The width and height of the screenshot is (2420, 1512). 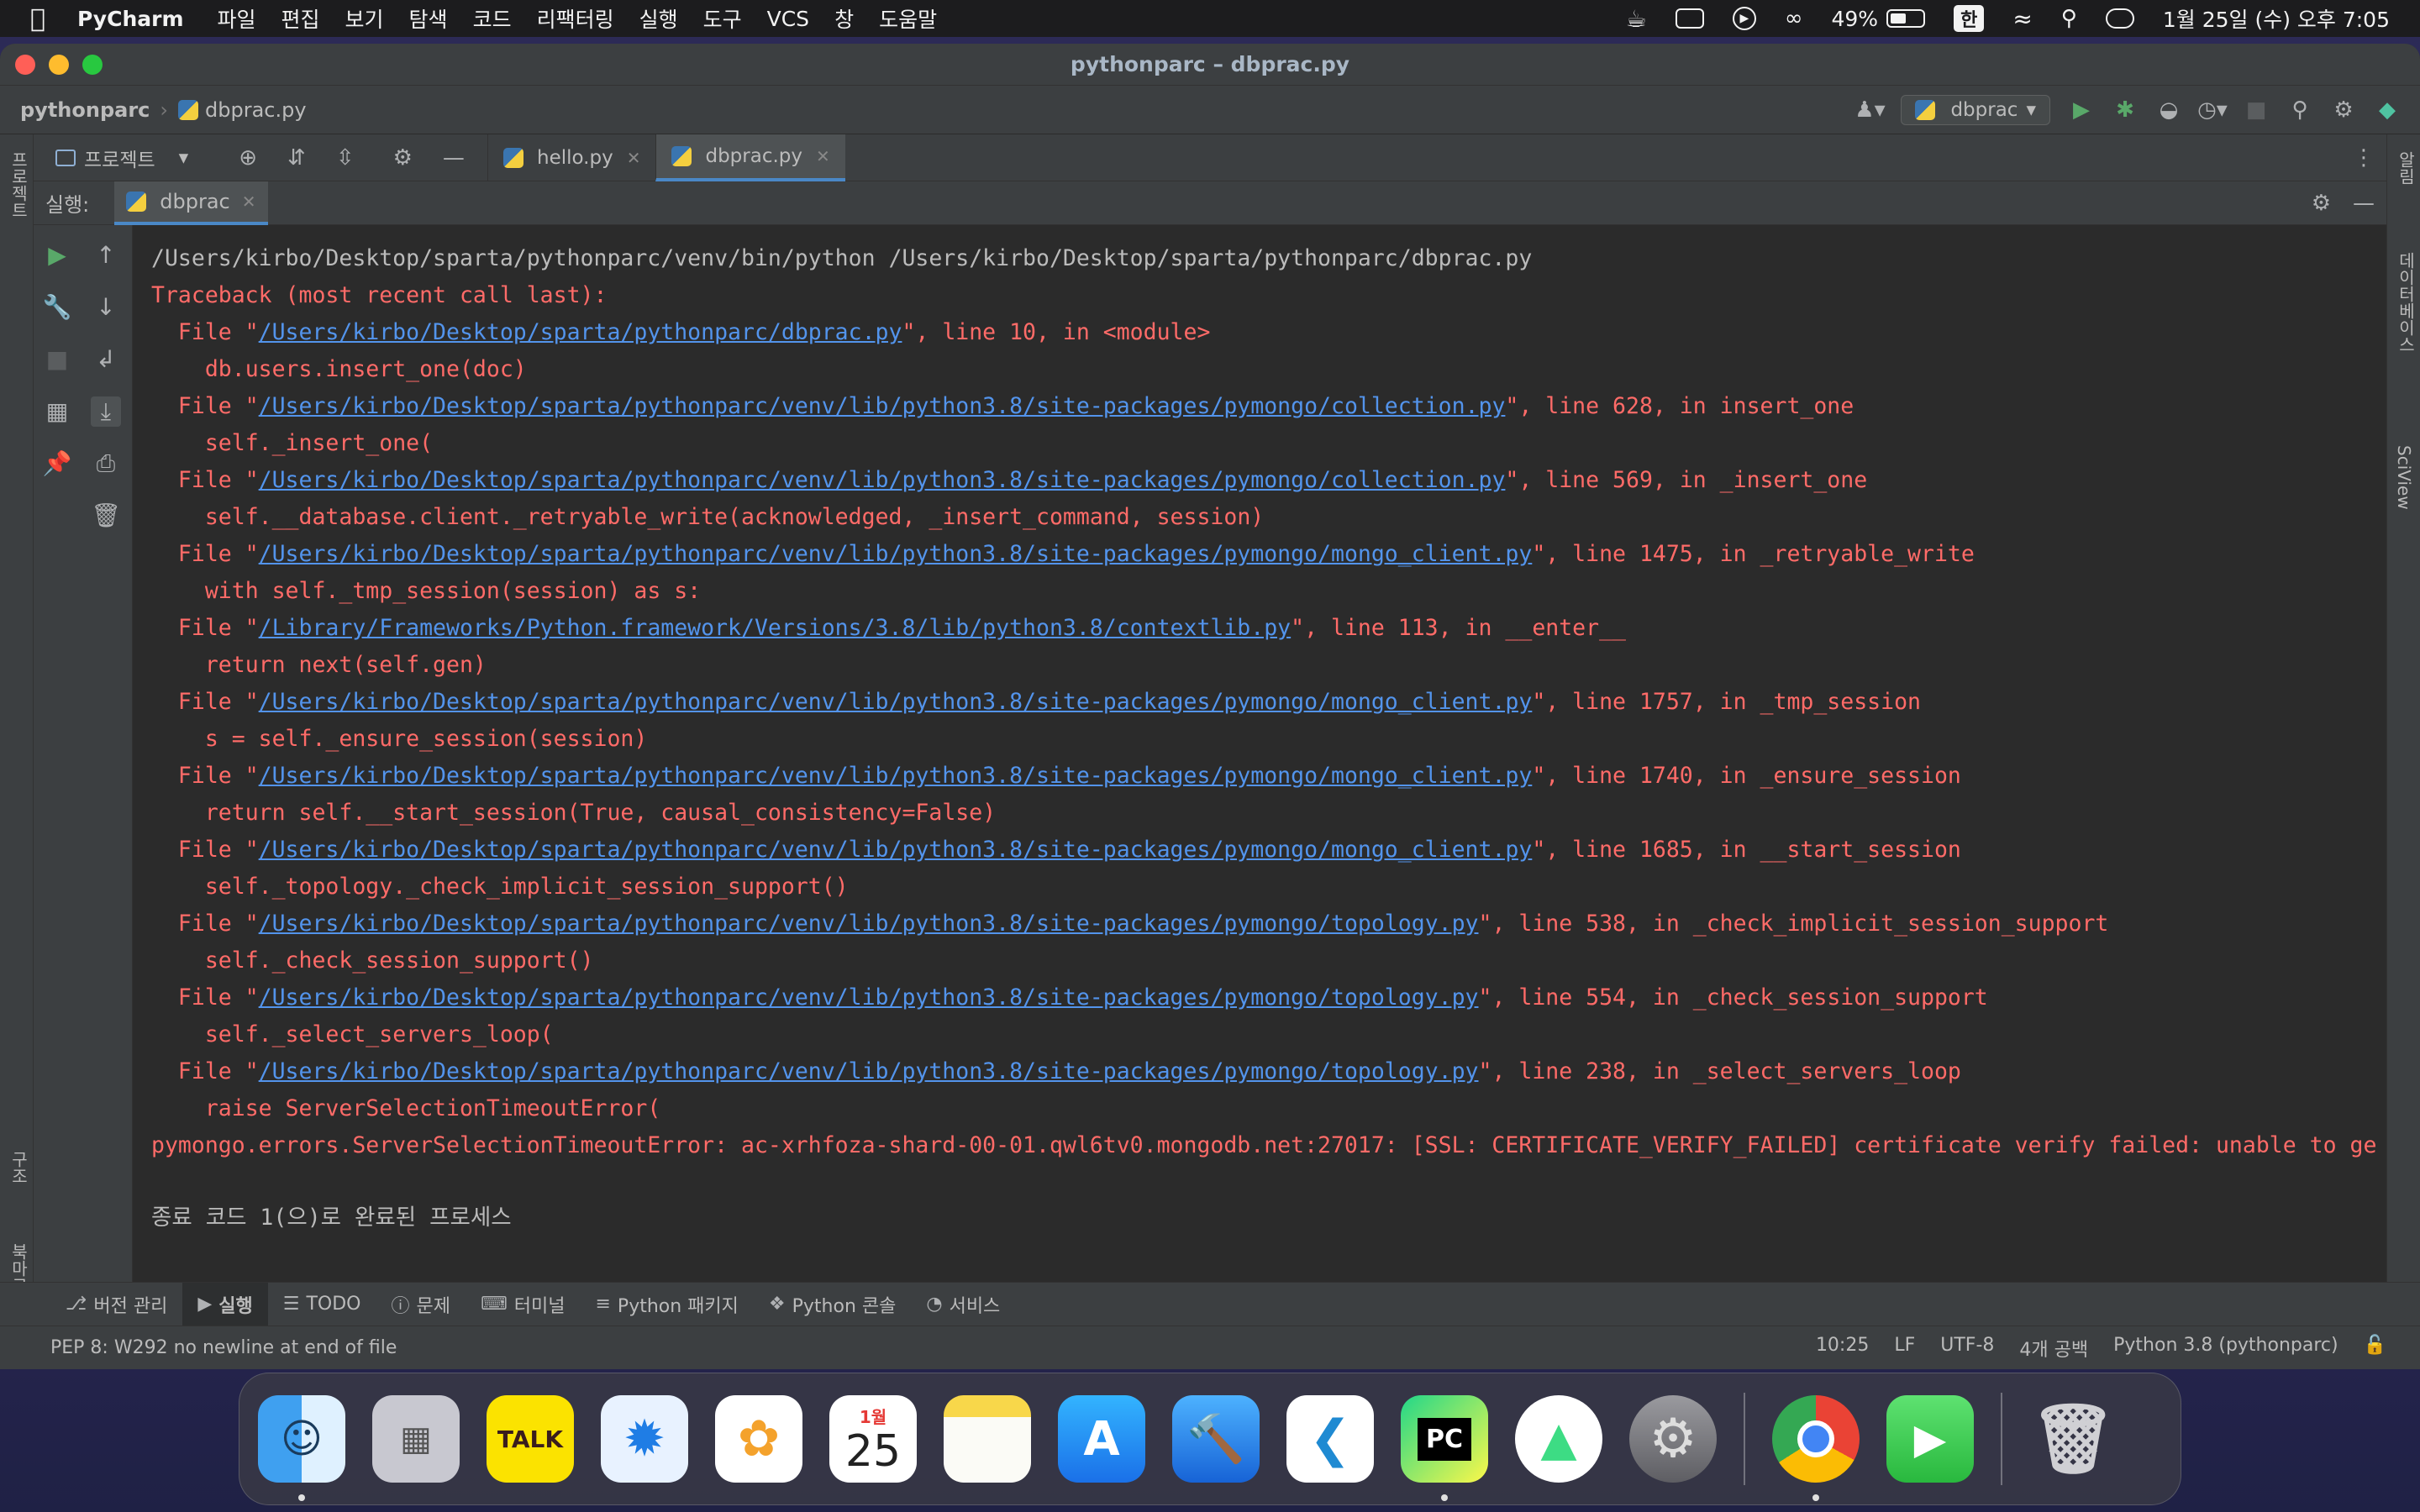 I want to click on more-options-icon: ⋮, so click(x=2364, y=158).